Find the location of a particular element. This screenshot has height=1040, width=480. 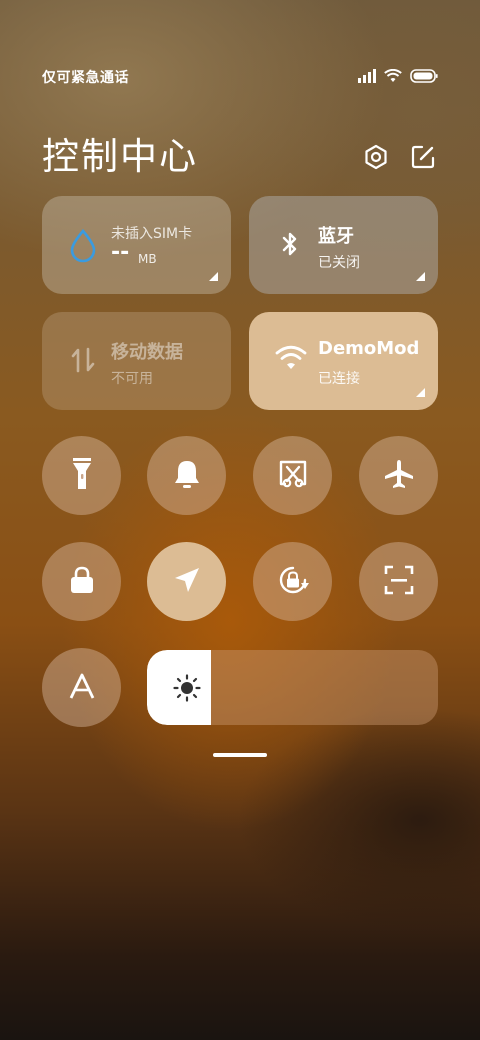

brightness-slider is located at coordinates (292, 687).